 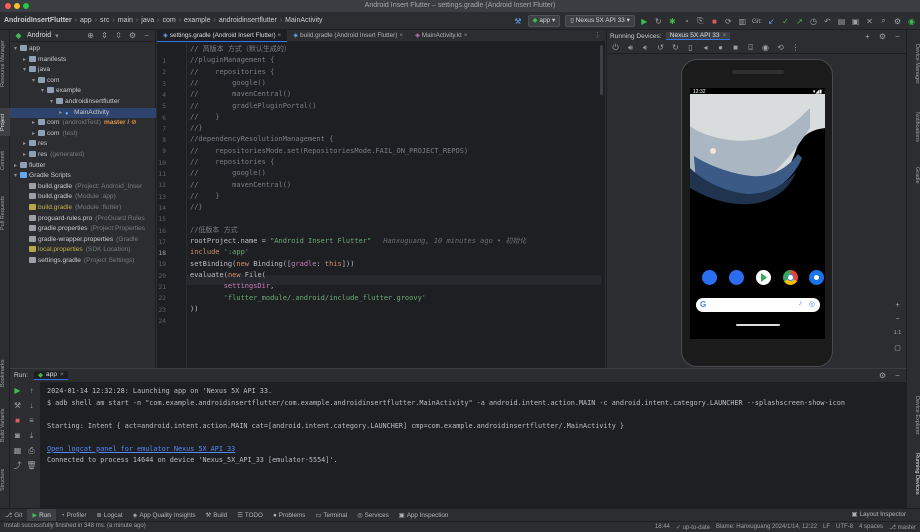 I want to click on profile-icon: ◔, so click(x=686, y=21).